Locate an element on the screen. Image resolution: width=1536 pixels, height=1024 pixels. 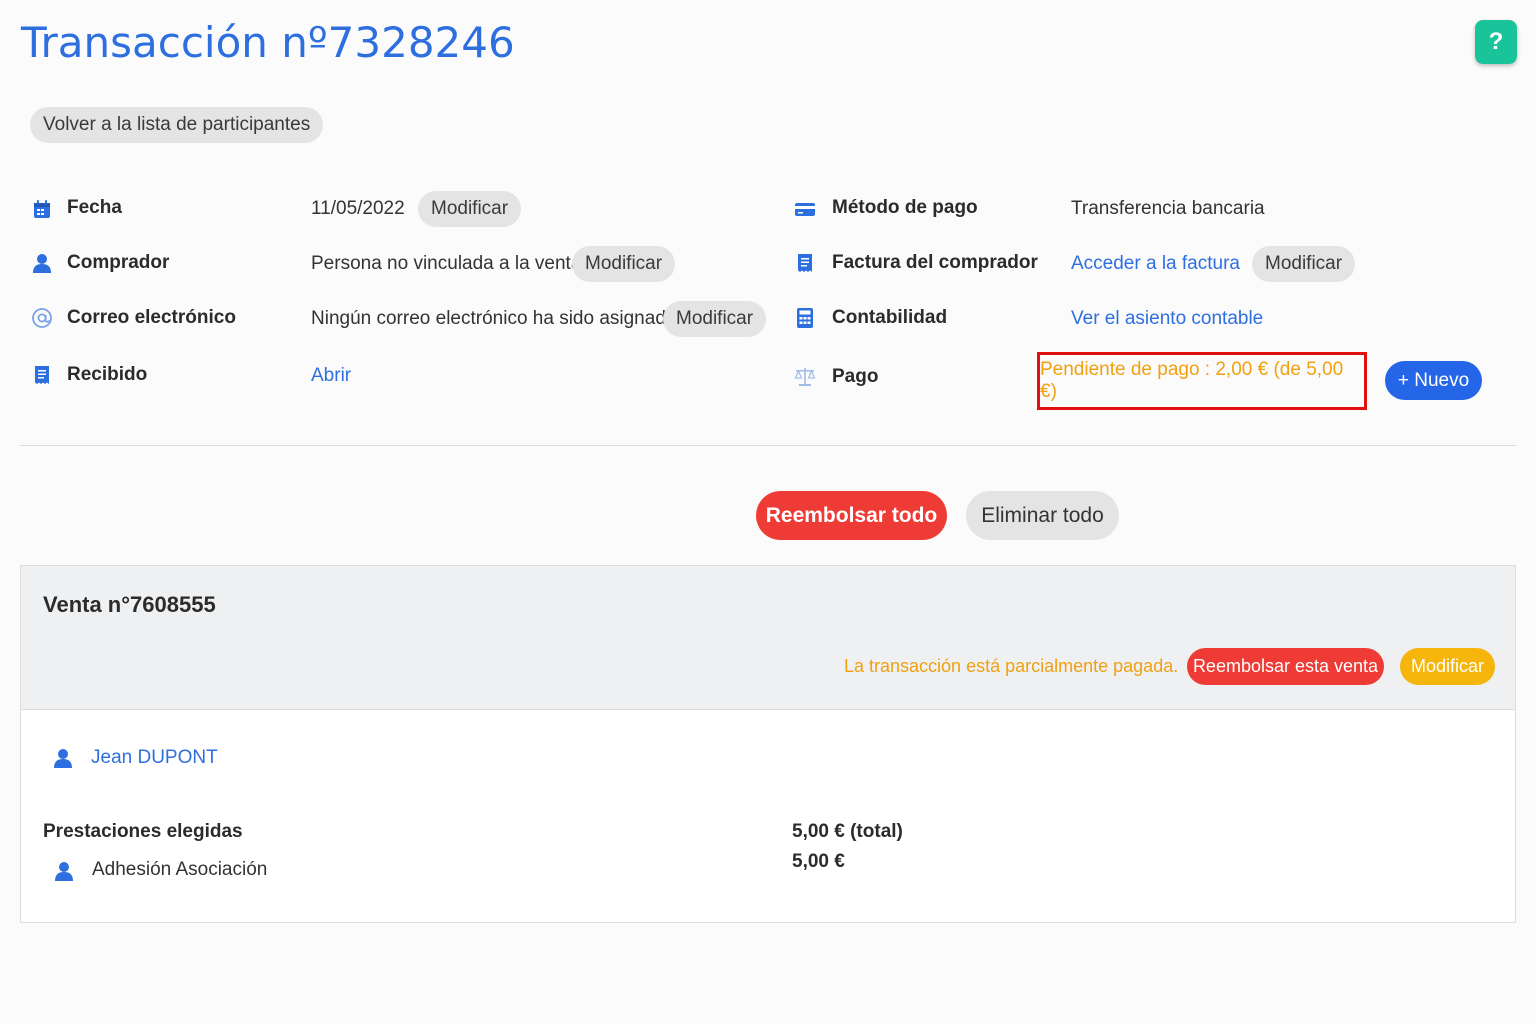
refund-sale-button: Reembolsar esta venta is located at coordinates (1285, 666).